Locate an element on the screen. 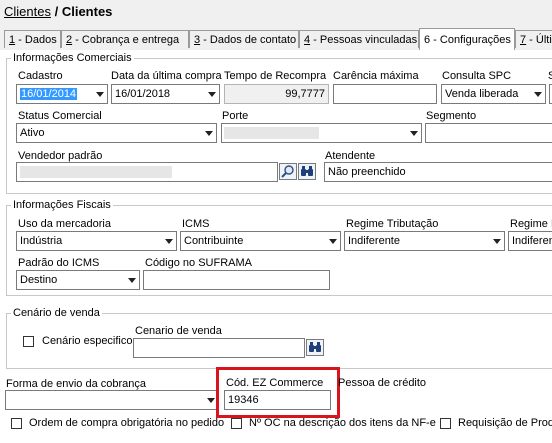  cadastro-value: 16/01/2014 is located at coordinates (49, 94).